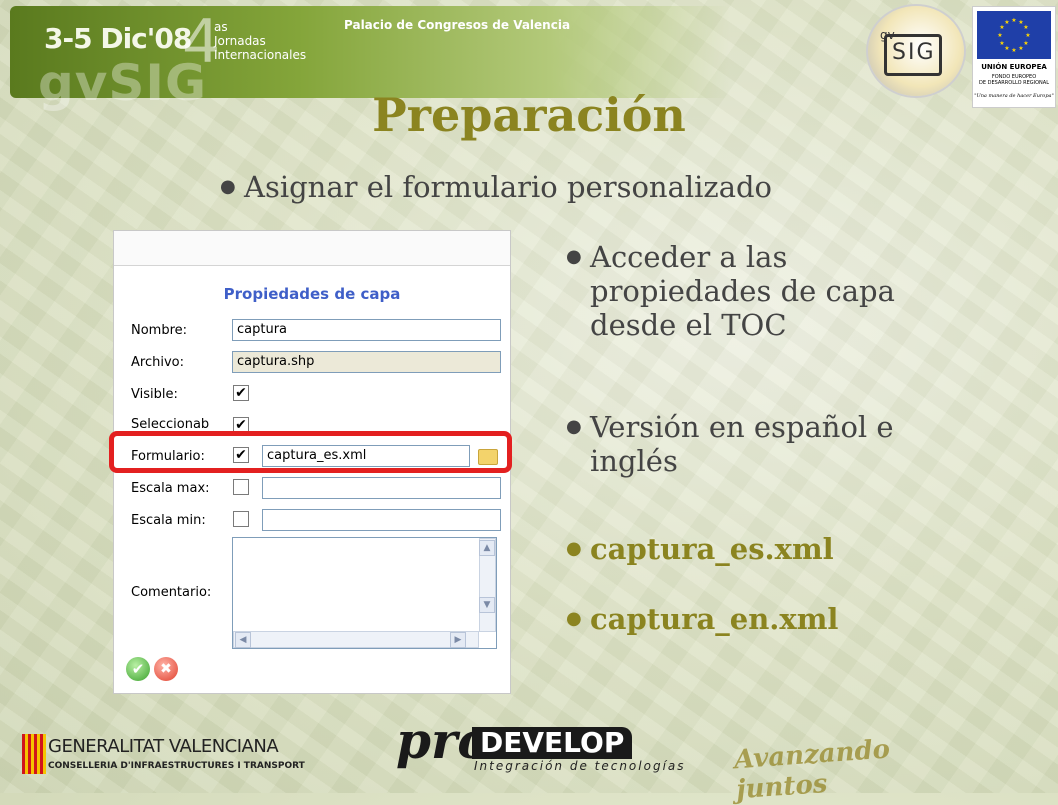 This screenshot has height=805, width=1058. Describe the element at coordinates (163, 746) in the screenshot. I see `generalitat-name: GENERALITAT VALENCIANA` at that location.